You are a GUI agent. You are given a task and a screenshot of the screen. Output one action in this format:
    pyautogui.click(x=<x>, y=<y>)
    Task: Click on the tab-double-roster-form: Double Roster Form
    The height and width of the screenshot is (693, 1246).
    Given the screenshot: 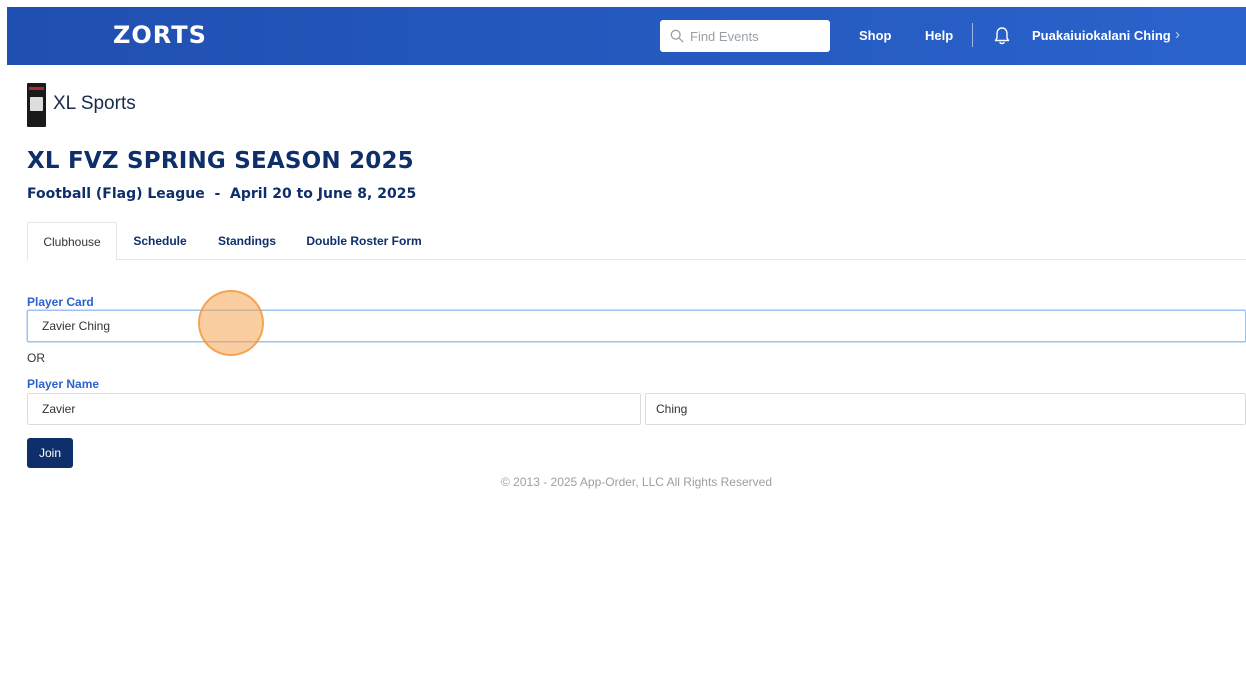 What is the action you would take?
    pyautogui.click(x=364, y=241)
    